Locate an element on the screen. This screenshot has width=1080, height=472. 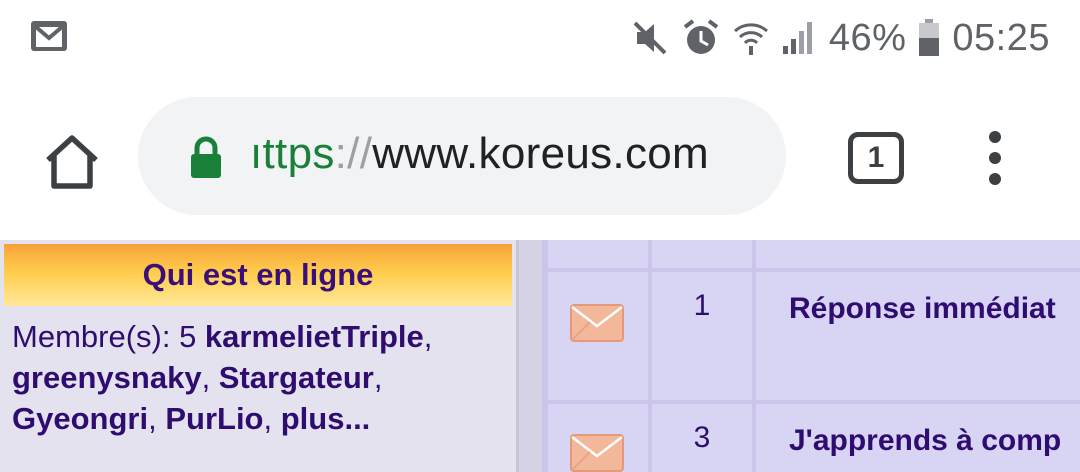
url-scheme: ıttps is located at coordinates (292, 153).